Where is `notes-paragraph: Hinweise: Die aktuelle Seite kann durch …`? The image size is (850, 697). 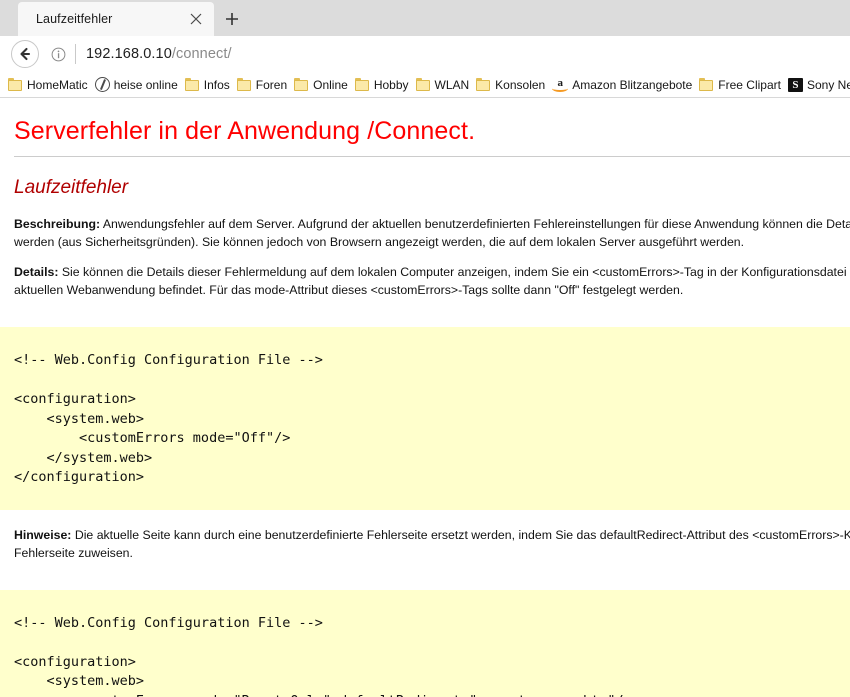
notes-paragraph: Hinweise: Die aktuelle Seite kann durch … is located at coordinates (432, 550).